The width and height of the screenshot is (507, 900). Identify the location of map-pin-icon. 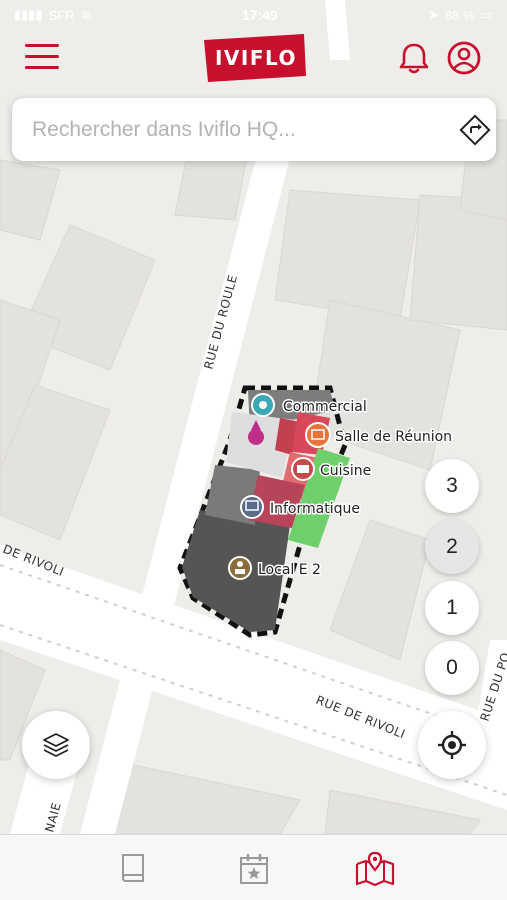
(375, 869).